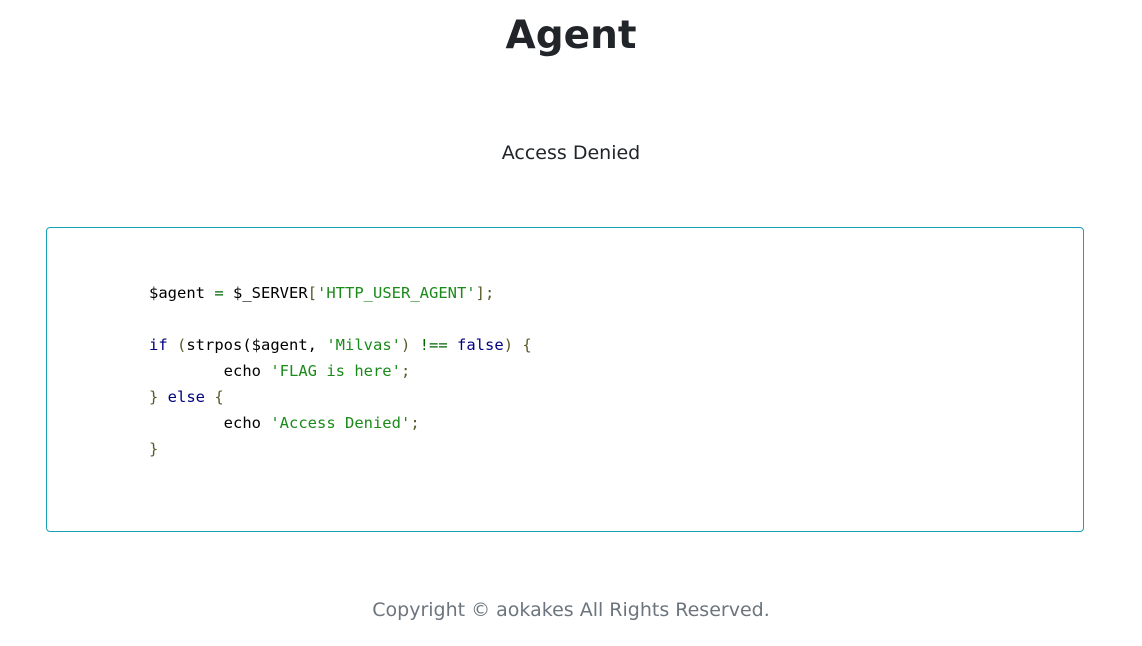 The width and height of the screenshot is (1142, 646). Describe the element at coordinates (571, 610) in the screenshot. I see `footer-copyright: Copyright © aokakes All Rights Reserved.` at that location.